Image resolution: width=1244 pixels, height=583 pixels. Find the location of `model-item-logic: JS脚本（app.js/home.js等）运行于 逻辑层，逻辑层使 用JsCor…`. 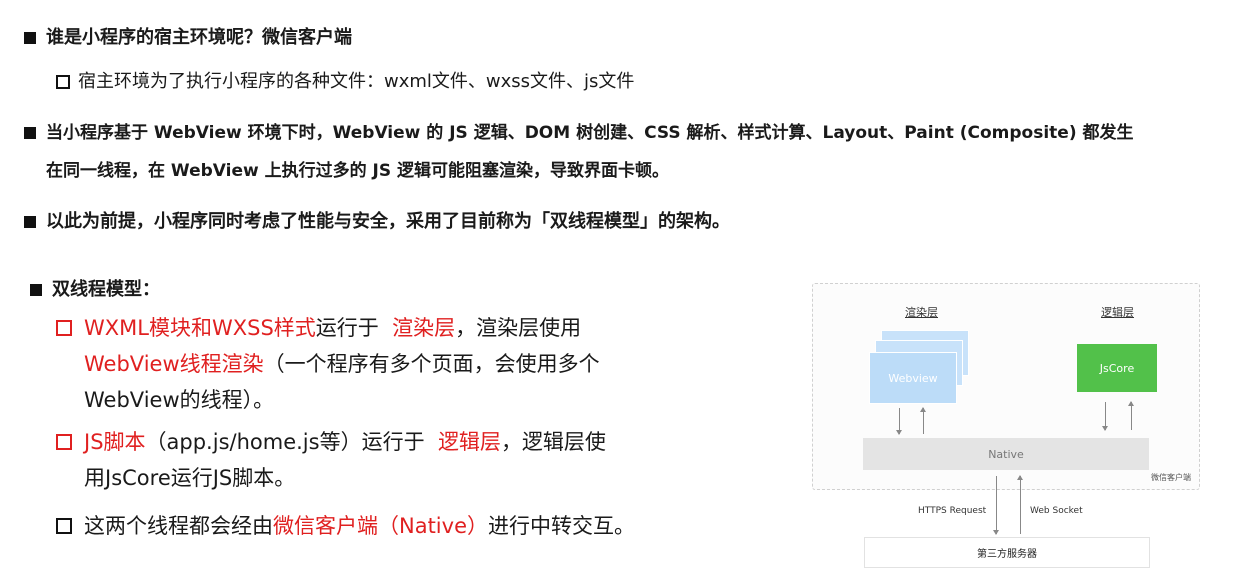

model-item-logic: JS脚本（app.js/home.js等）运行于 逻辑层，逻辑层使 用JsCor… is located at coordinates (356, 460).